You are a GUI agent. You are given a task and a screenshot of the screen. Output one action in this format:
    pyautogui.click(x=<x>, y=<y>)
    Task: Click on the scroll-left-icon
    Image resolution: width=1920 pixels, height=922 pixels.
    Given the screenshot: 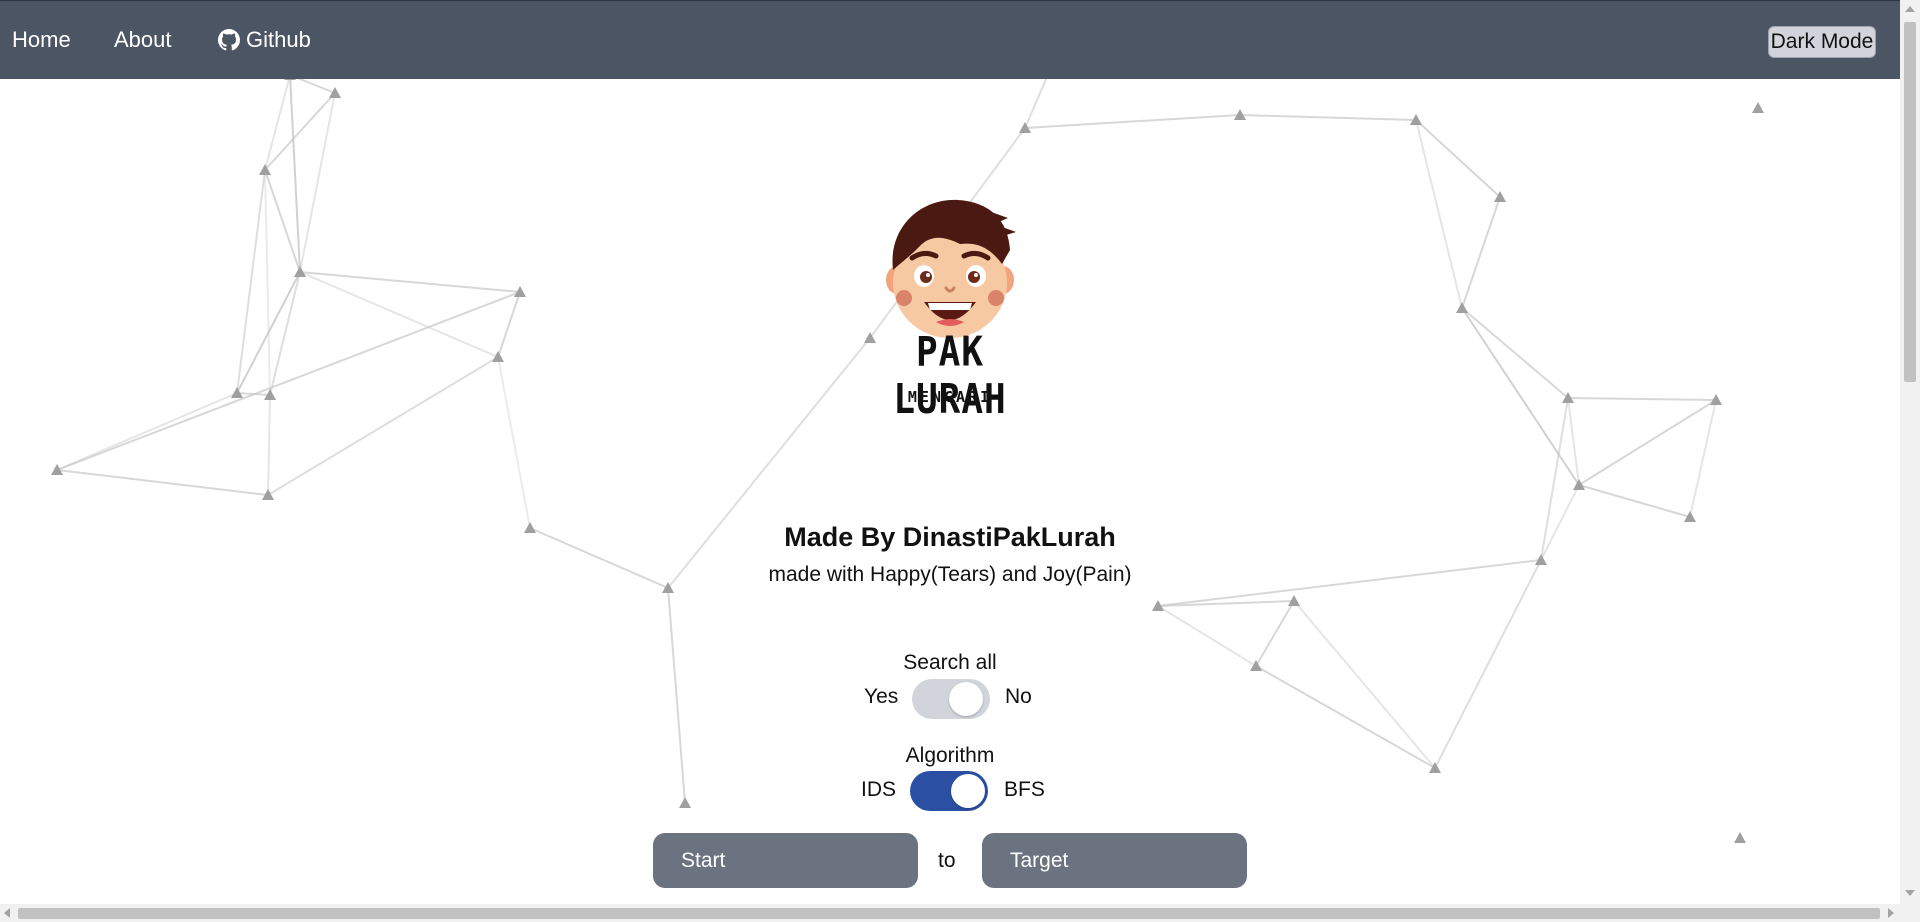 What is the action you would take?
    pyautogui.click(x=7, y=913)
    